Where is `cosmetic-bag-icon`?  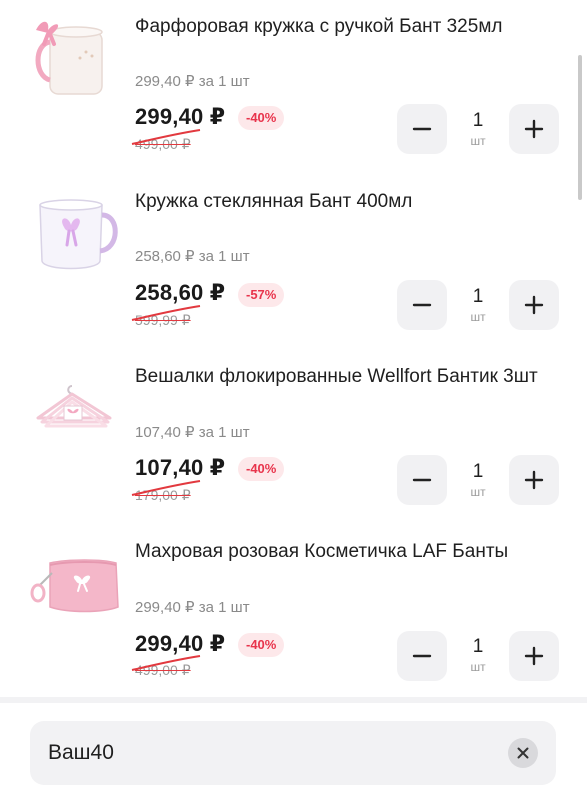 cosmetic-bag-icon is located at coordinates (75, 590).